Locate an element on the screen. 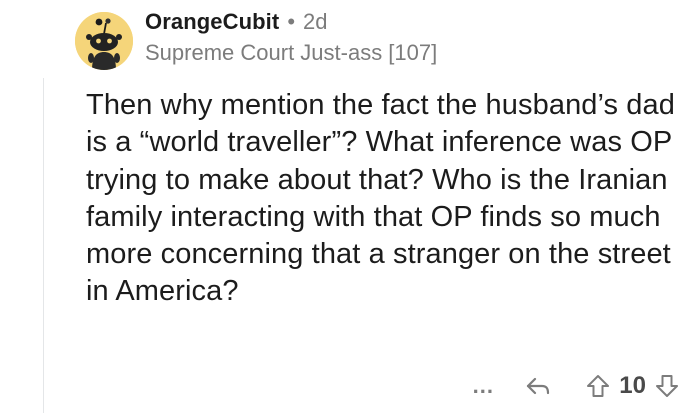 Image resolution: width=700 pixels, height=413 pixels. vote-score: 10 is located at coordinates (632, 385).